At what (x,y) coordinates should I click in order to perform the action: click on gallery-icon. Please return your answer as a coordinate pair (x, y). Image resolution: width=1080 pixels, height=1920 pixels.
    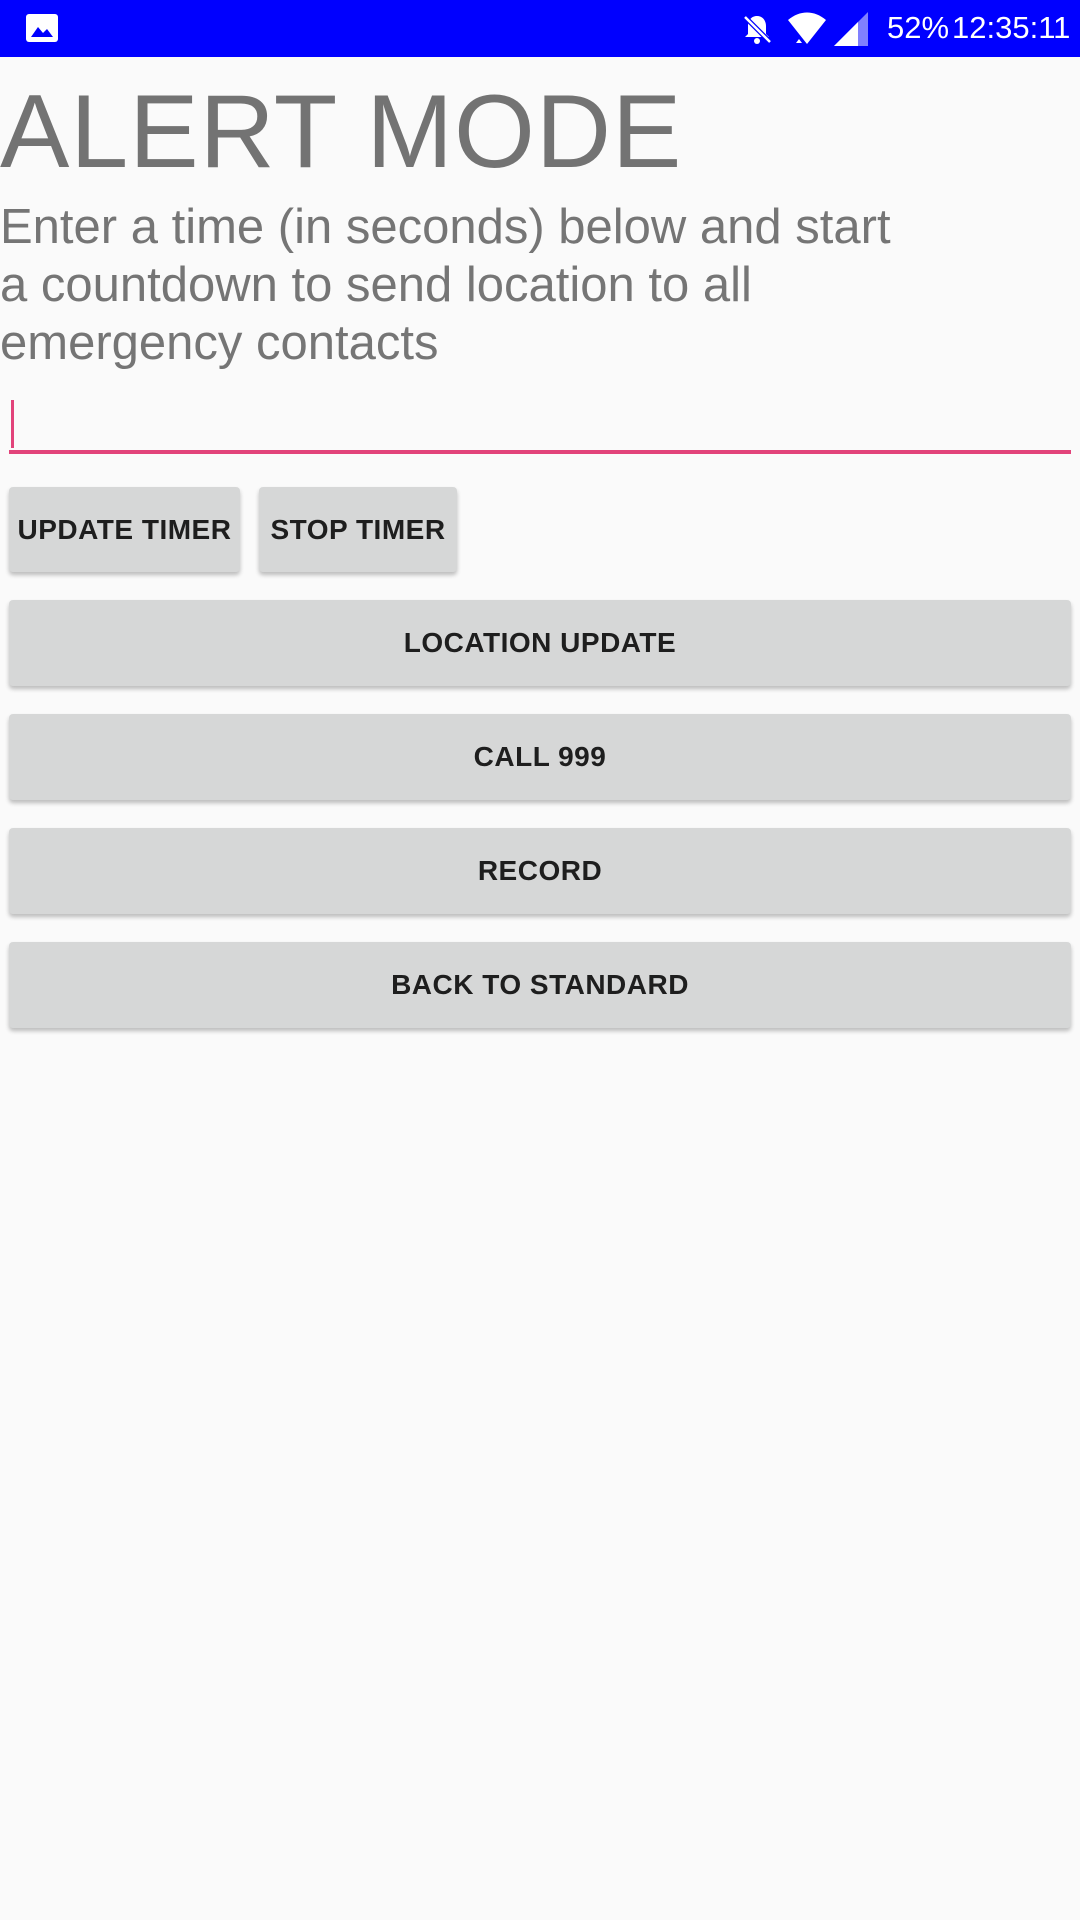
    Looking at the image, I should click on (42, 28).